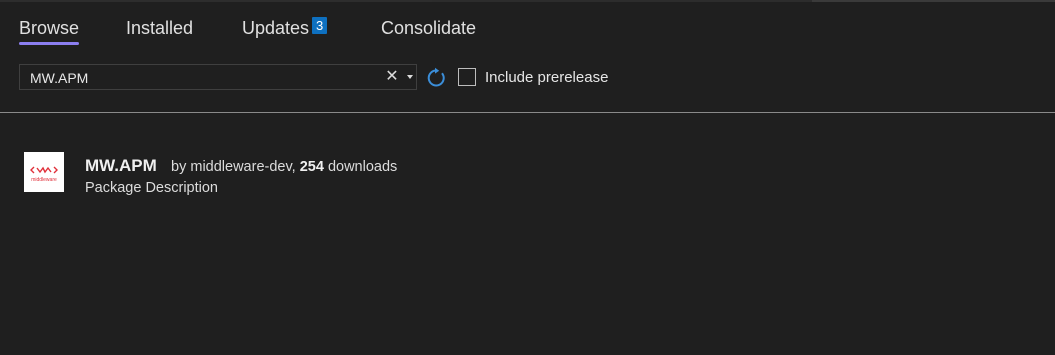 The width and height of the screenshot is (1055, 355). I want to click on search-box: ✕, so click(218, 77).